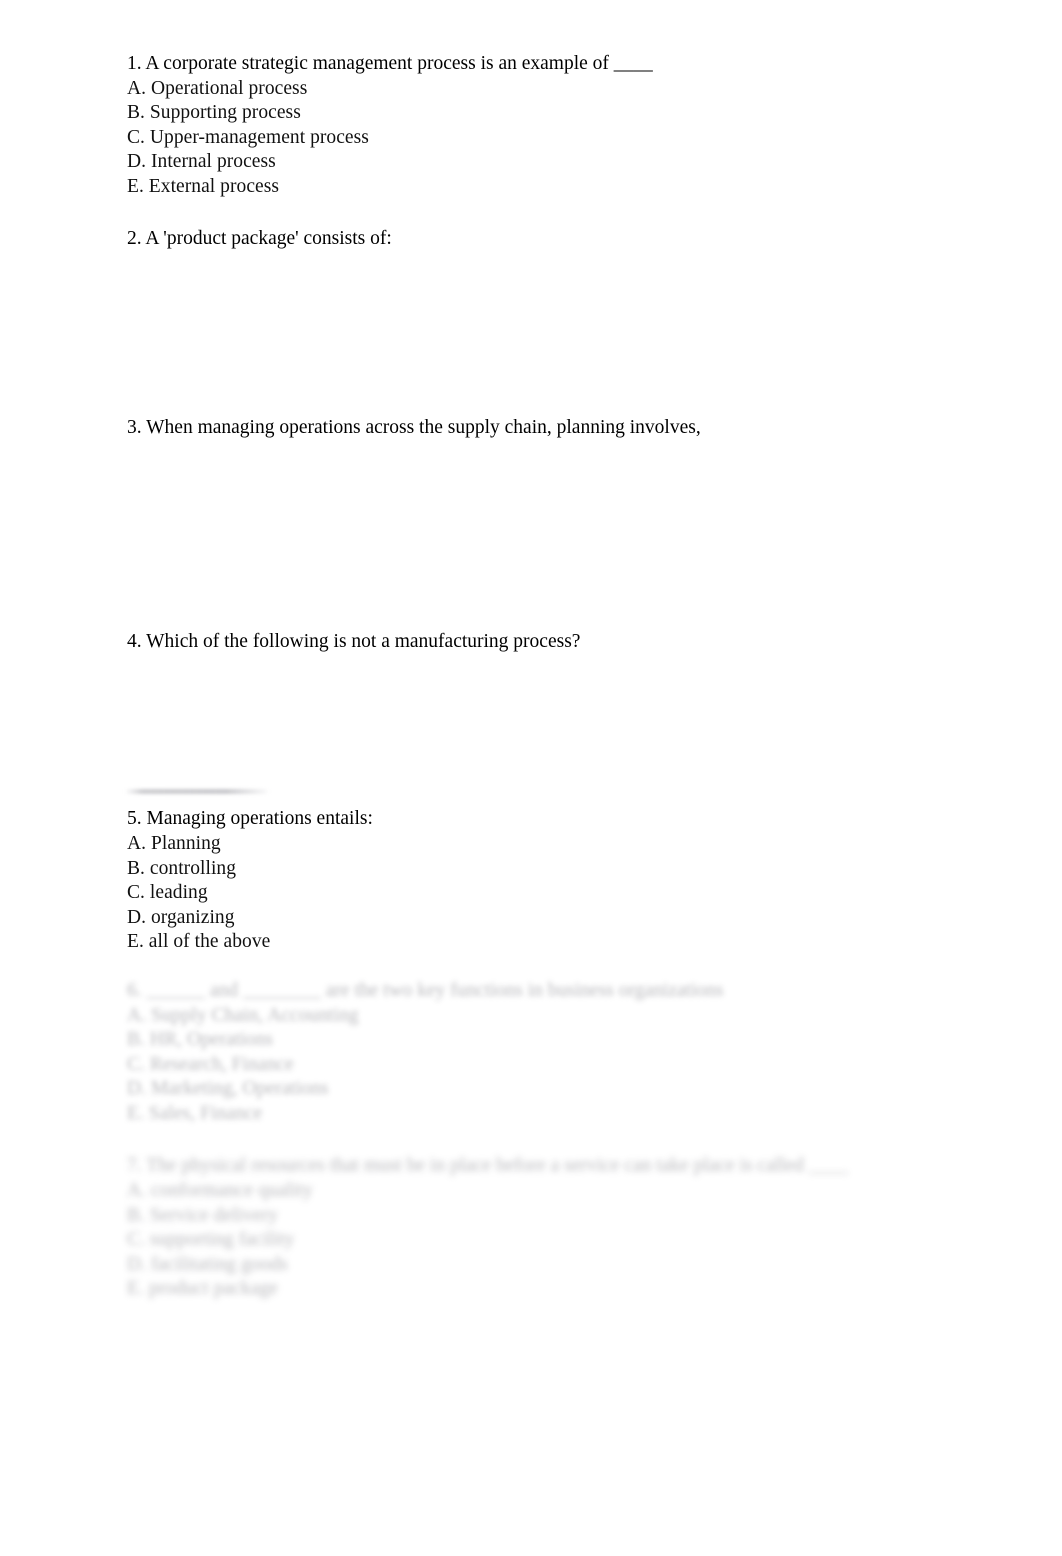 This screenshot has width=1062, height=1556. Describe the element at coordinates (557, 1016) in the screenshot. I see `question-6-option-a: A. Supply Chain, Accounting` at that location.